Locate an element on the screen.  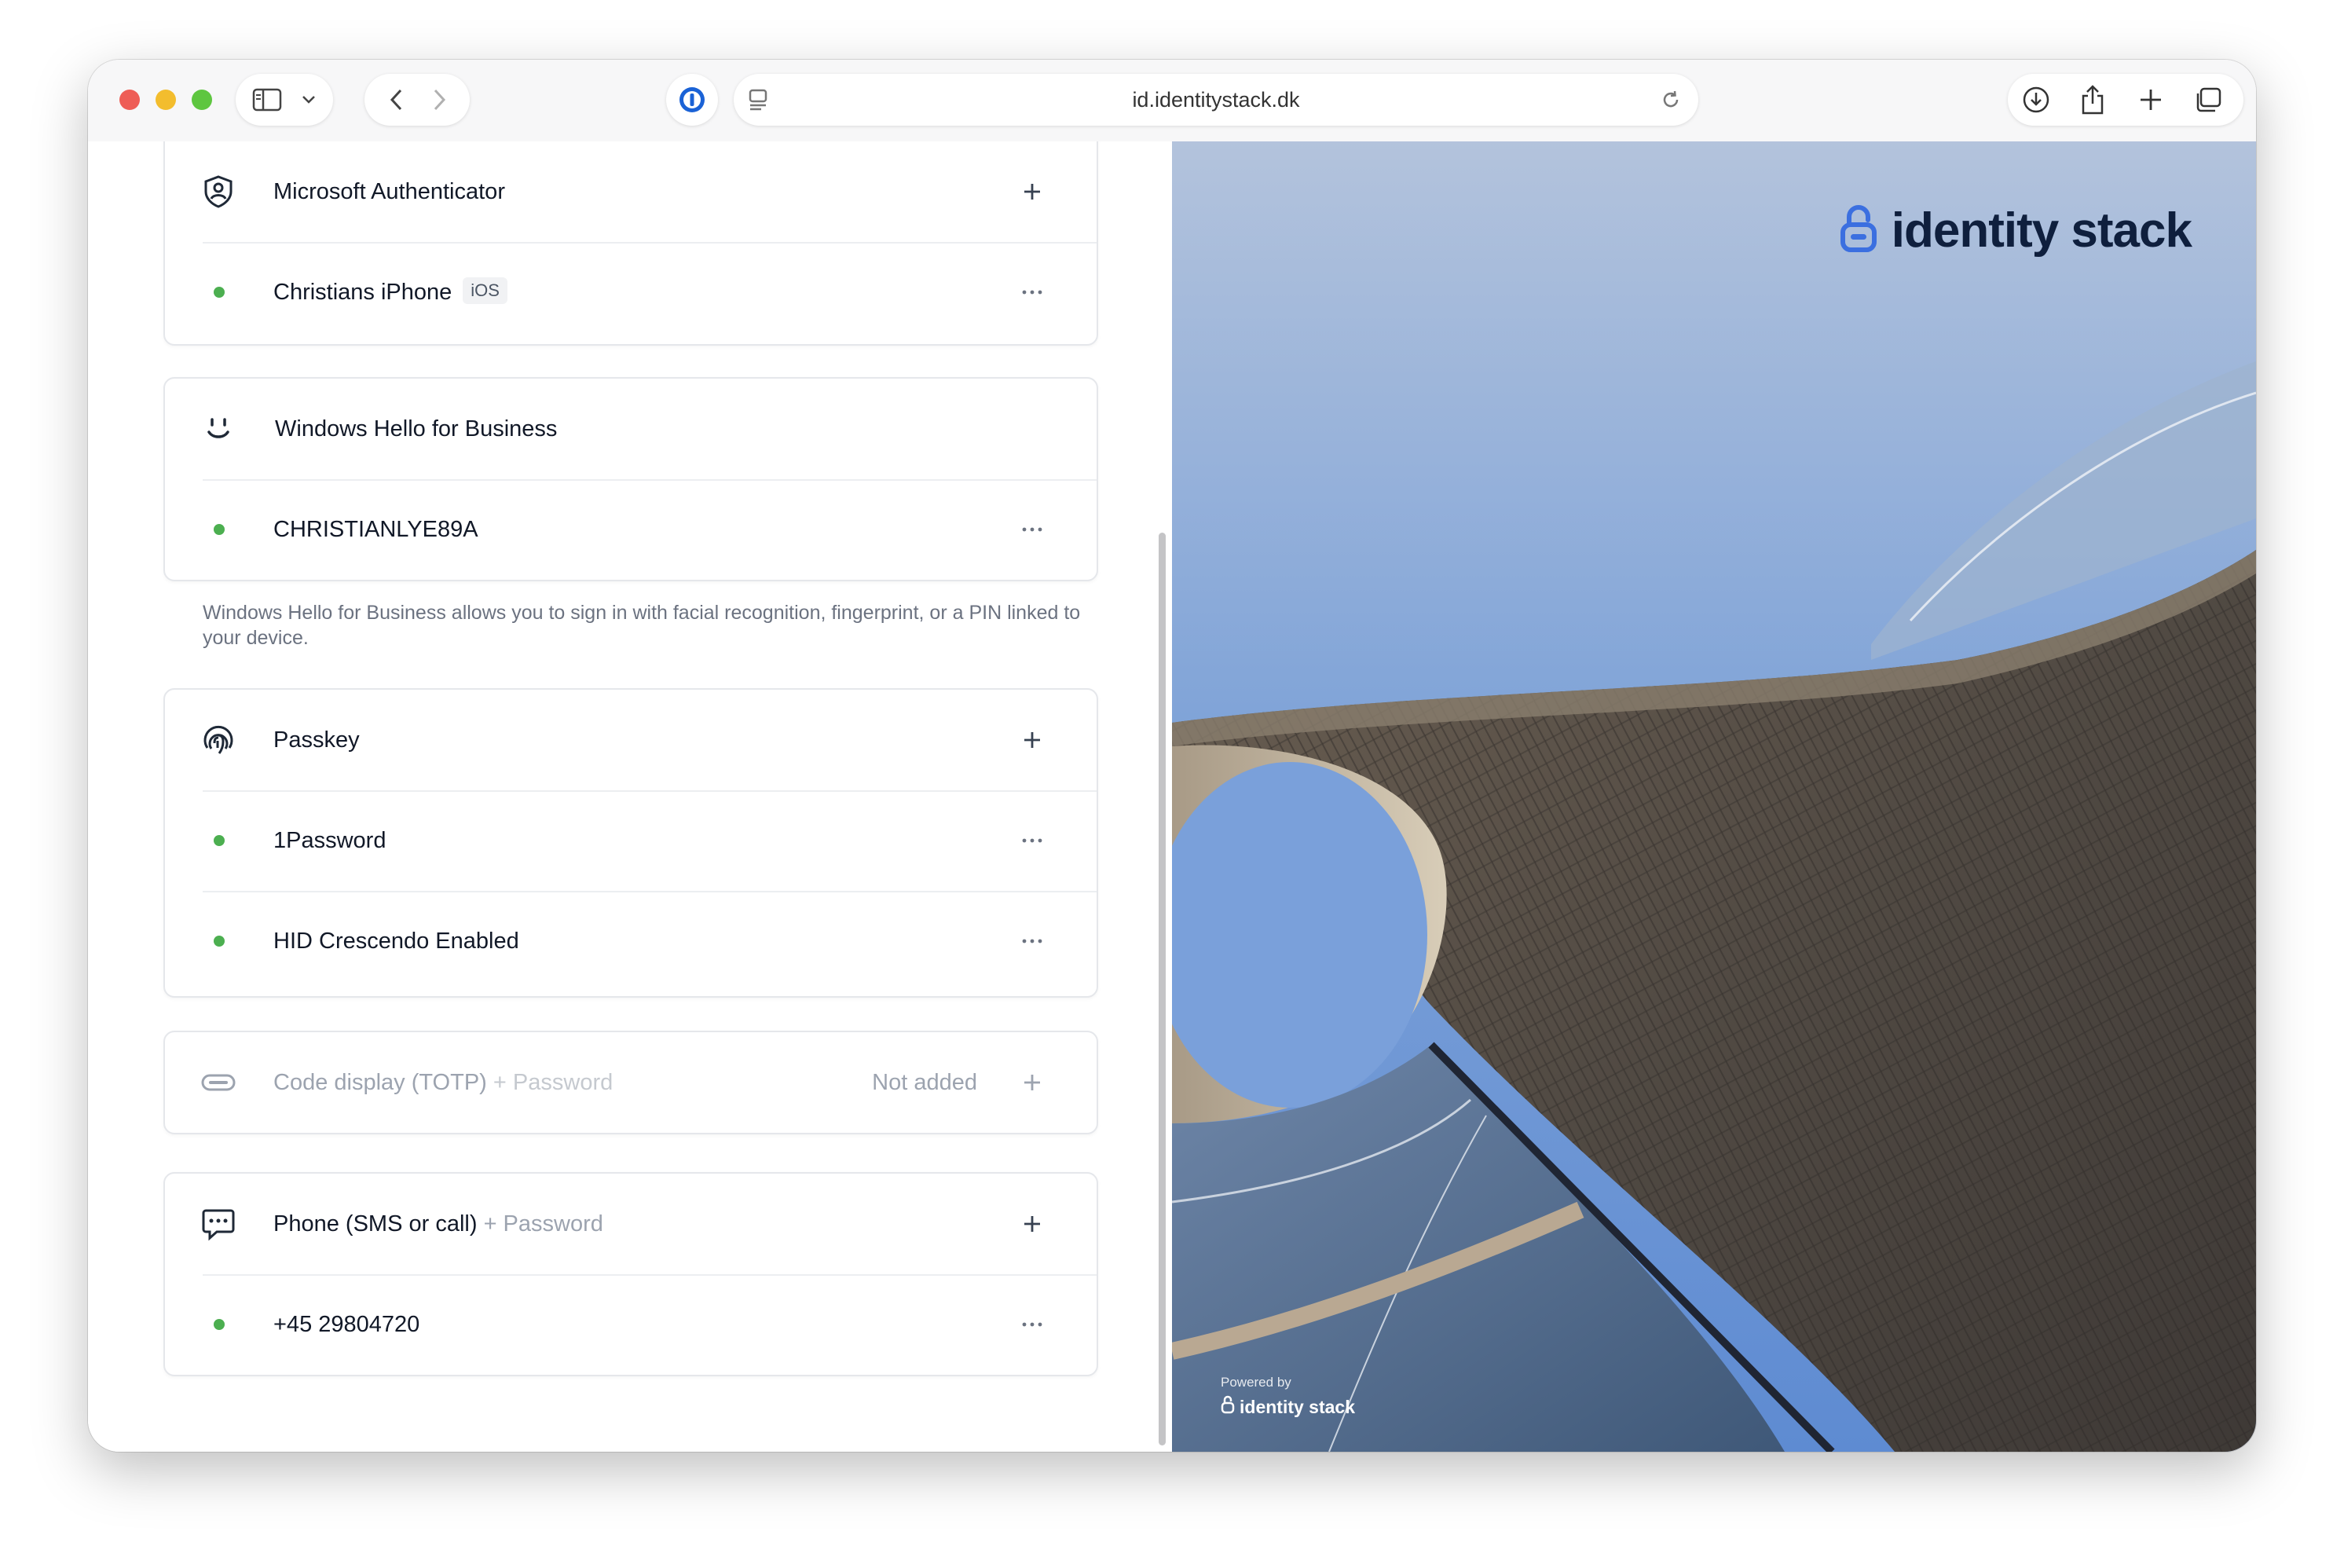
minimize-window-button is located at coordinates (166, 100).